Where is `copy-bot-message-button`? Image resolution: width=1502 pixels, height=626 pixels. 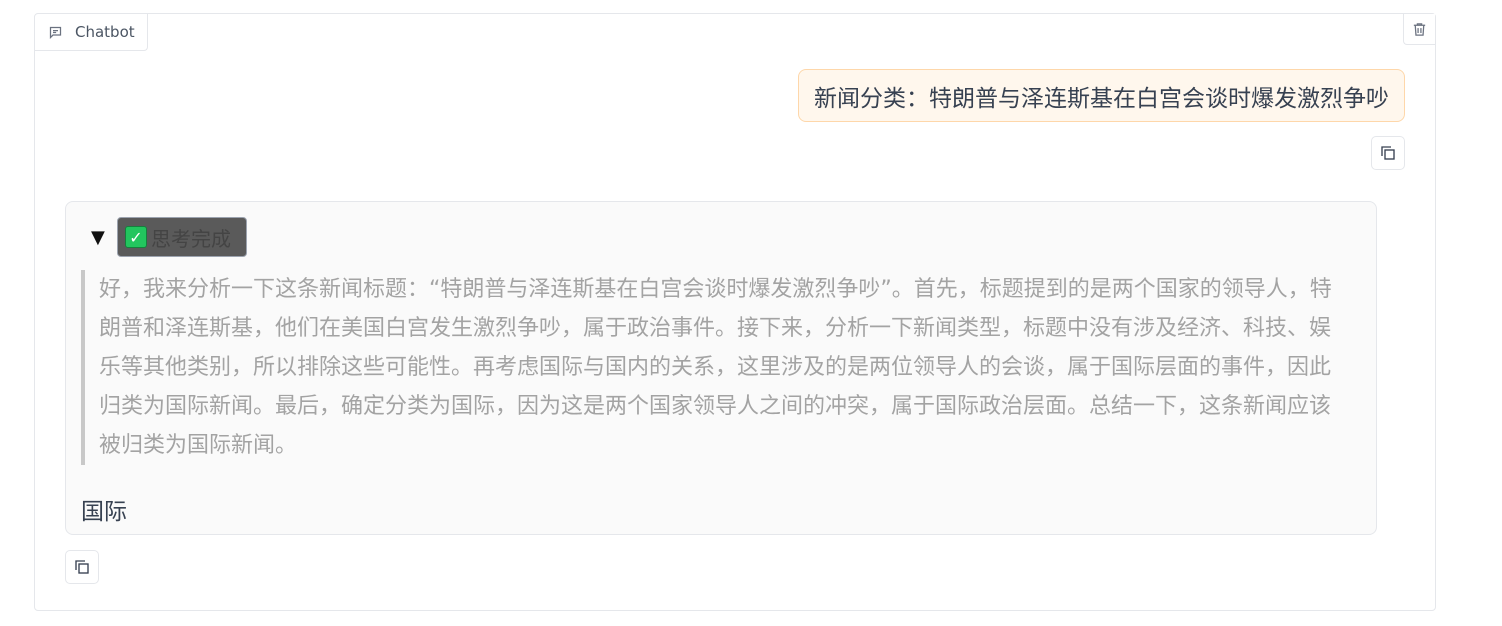
copy-bot-message-button is located at coordinates (82, 567).